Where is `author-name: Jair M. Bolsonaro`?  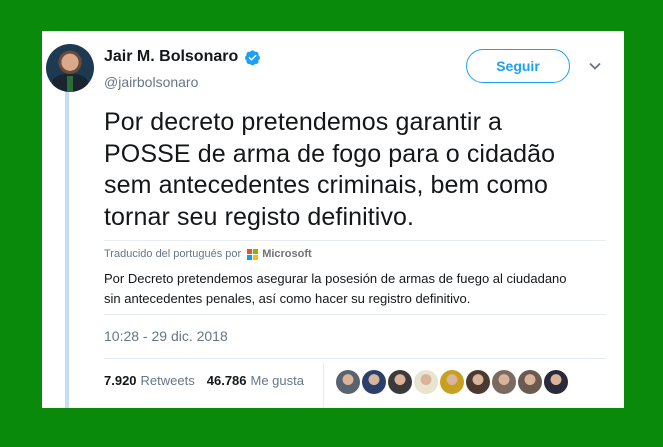 author-name: Jair M. Bolsonaro is located at coordinates (171, 57).